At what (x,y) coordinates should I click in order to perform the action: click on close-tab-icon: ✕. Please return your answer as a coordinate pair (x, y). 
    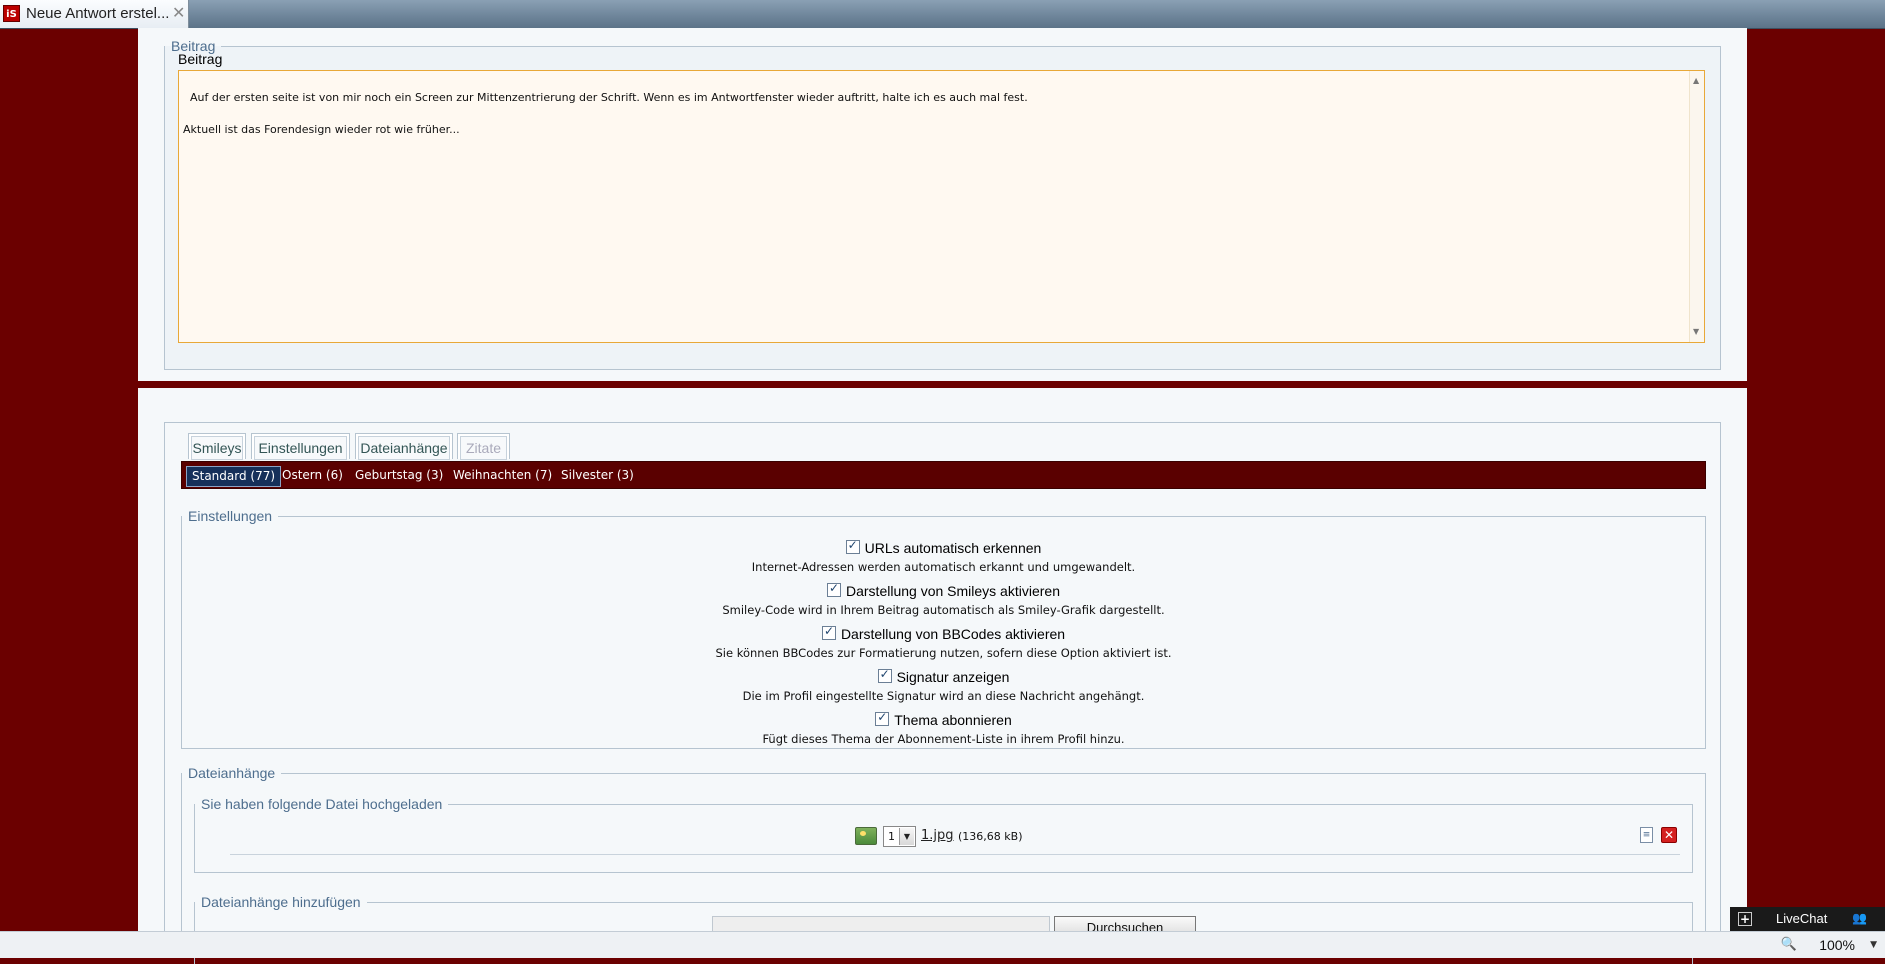
    Looking at the image, I should click on (178, 12).